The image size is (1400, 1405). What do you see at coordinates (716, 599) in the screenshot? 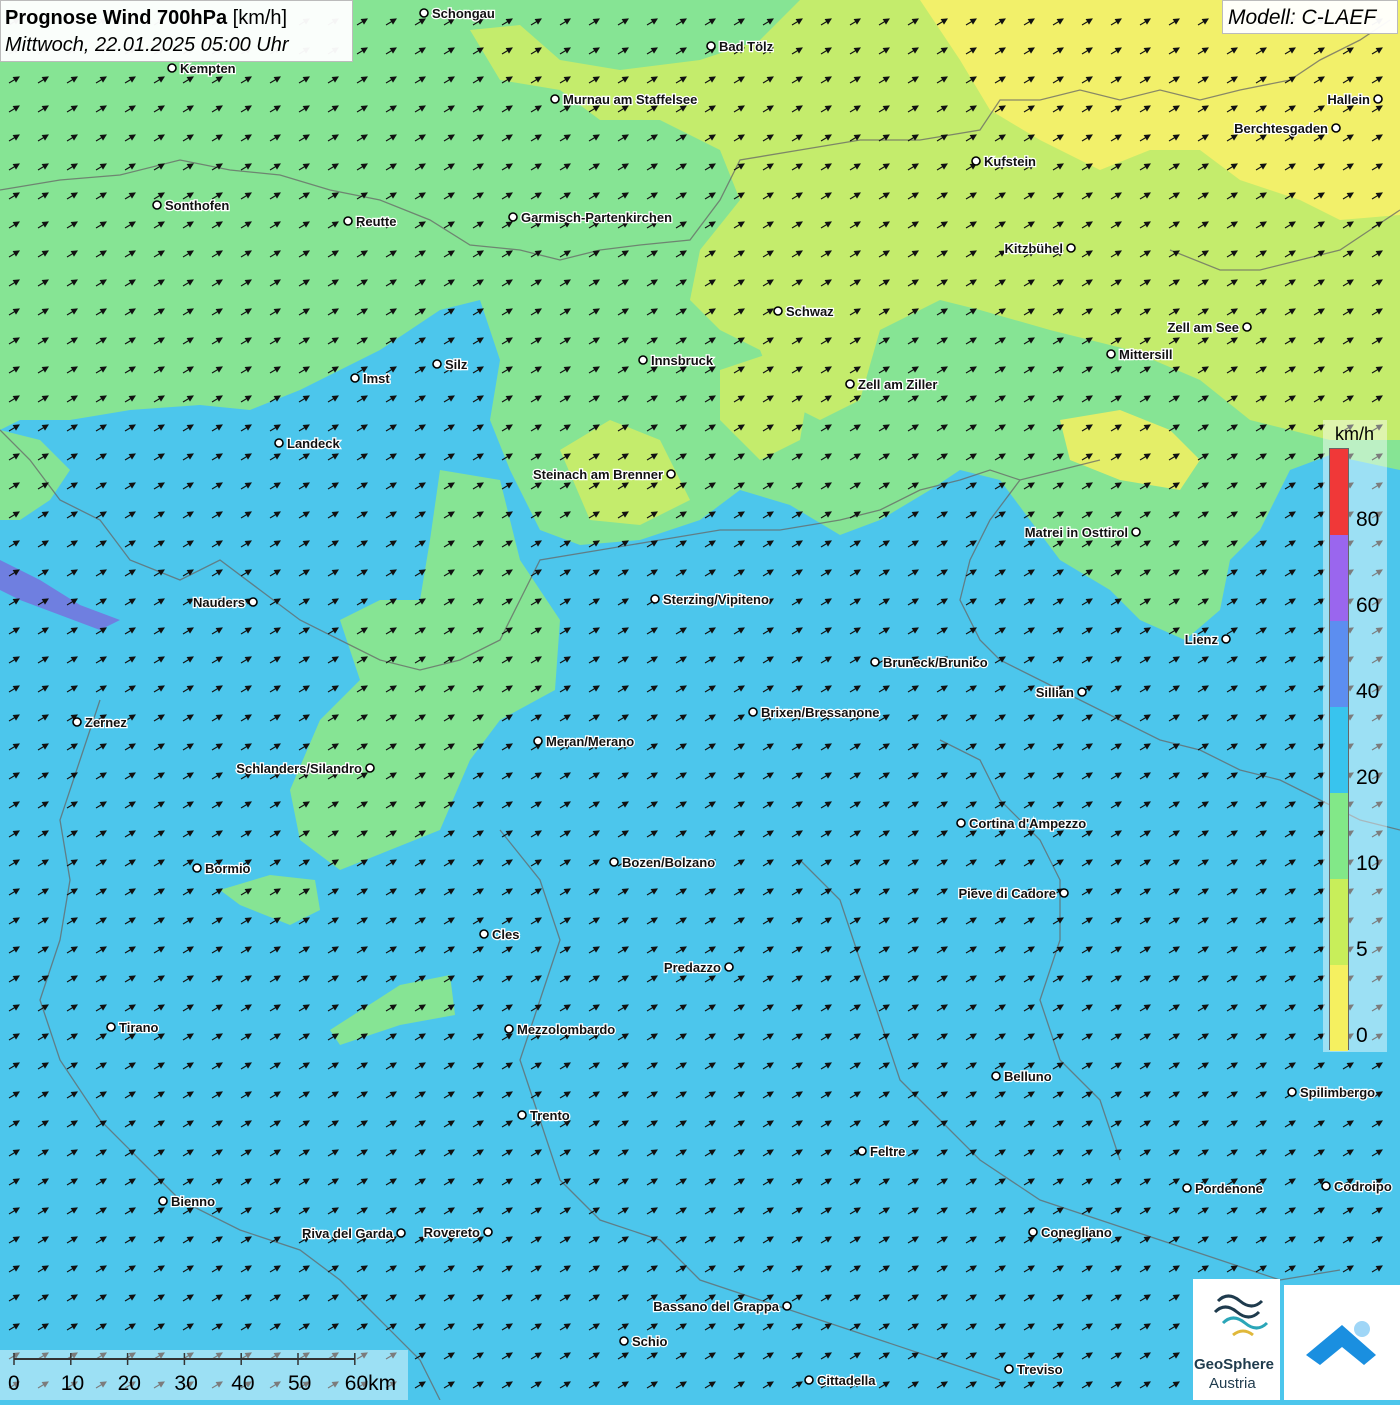
I see `city-label: Sterzing/Vipiteno` at bounding box center [716, 599].